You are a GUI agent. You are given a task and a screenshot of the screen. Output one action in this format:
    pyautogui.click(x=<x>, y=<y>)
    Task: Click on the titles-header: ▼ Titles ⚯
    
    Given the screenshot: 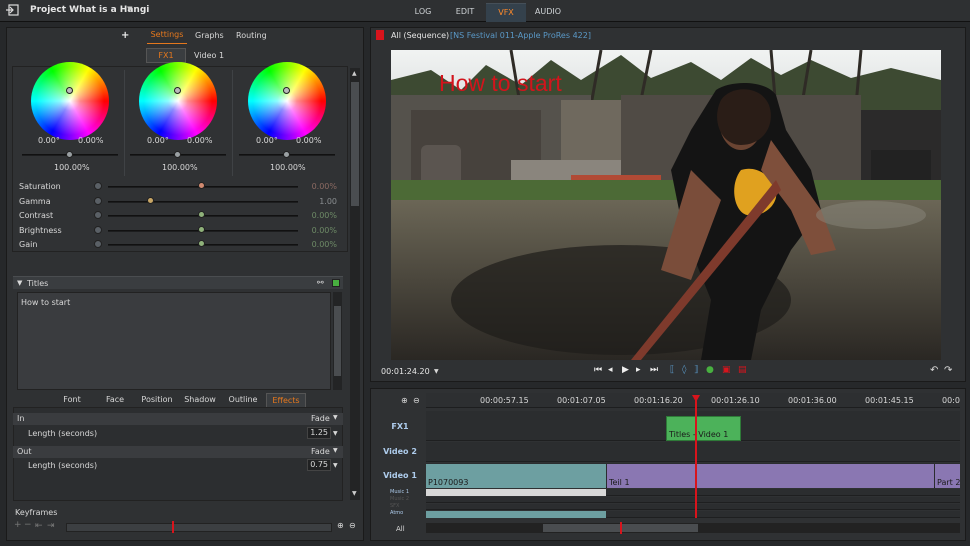 What is the action you would take?
    pyautogui.click(x=178, y=282)
    